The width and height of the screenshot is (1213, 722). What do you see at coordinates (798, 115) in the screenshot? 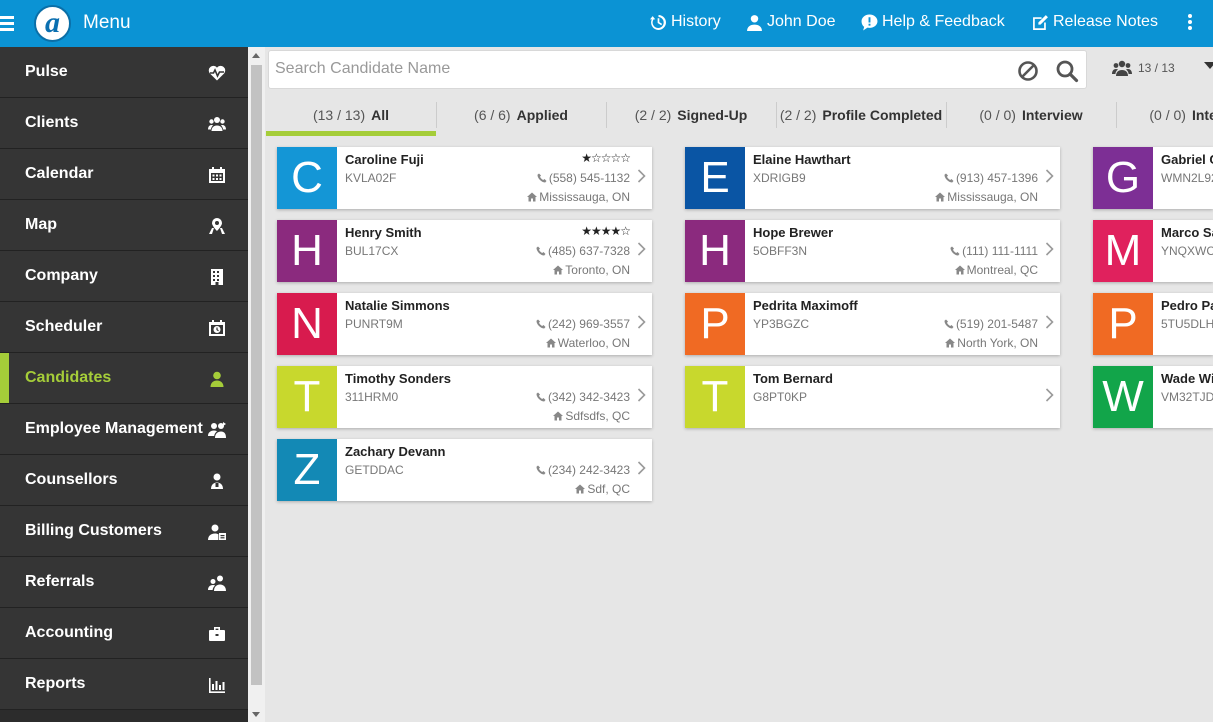
I see `tab-count: (2 / 2)` at bounding box center [798, 115].